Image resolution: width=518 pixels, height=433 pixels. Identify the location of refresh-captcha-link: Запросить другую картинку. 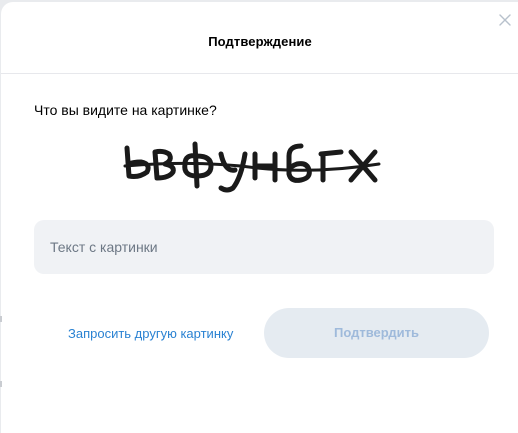
(150, 333).